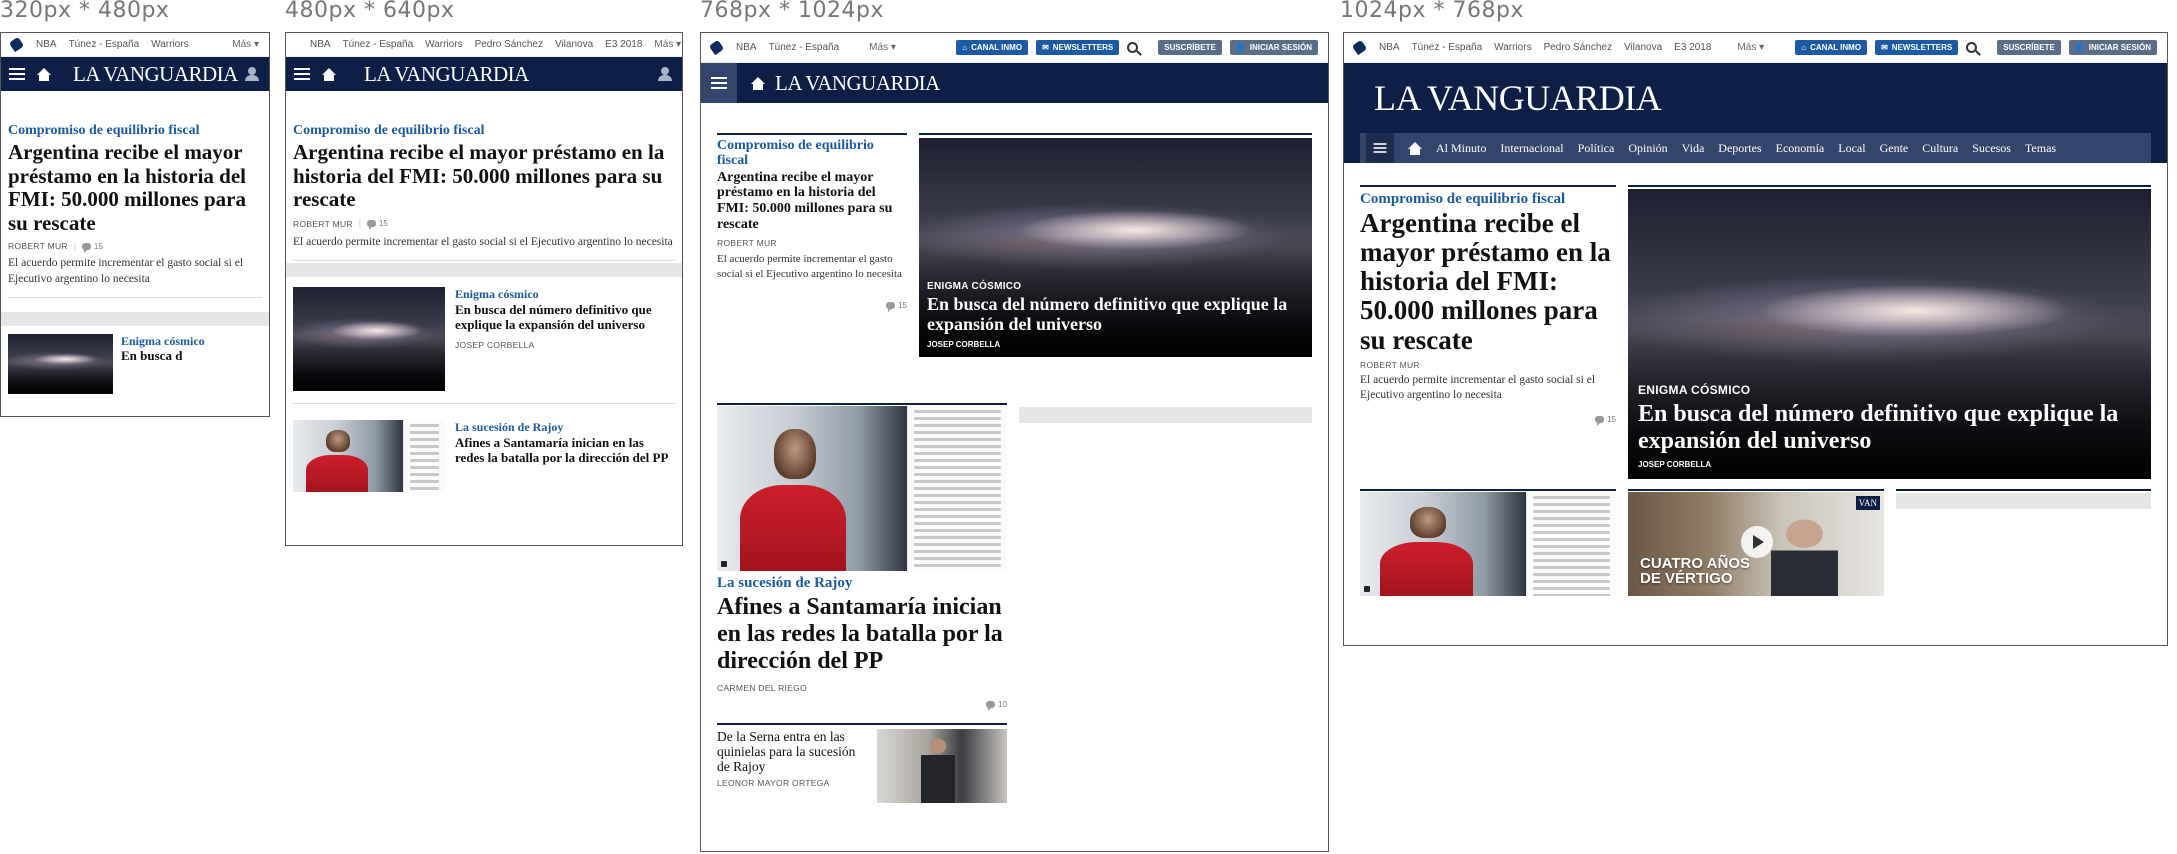 This screenshot has width=2177, height=854. I want to click on nav-politica: Política, so click(1596, 148).